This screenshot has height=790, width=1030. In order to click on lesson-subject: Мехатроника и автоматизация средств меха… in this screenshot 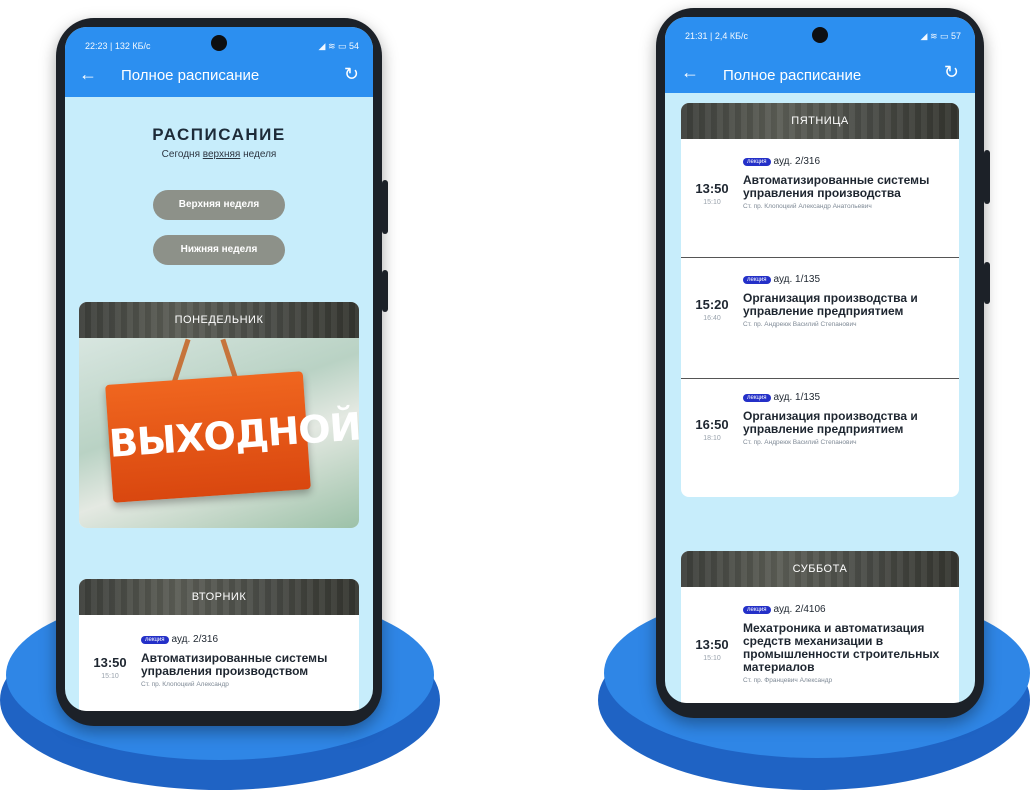, I will do `click(841, 647)`.